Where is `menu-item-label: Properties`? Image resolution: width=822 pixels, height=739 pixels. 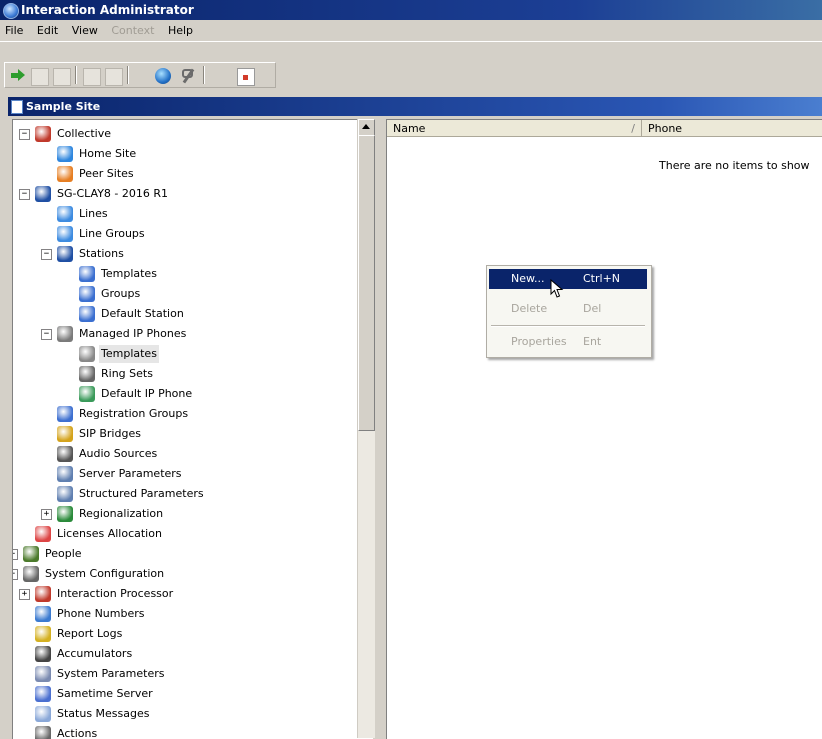
menu-item-label: Properties is located at coordinates (539, 341).